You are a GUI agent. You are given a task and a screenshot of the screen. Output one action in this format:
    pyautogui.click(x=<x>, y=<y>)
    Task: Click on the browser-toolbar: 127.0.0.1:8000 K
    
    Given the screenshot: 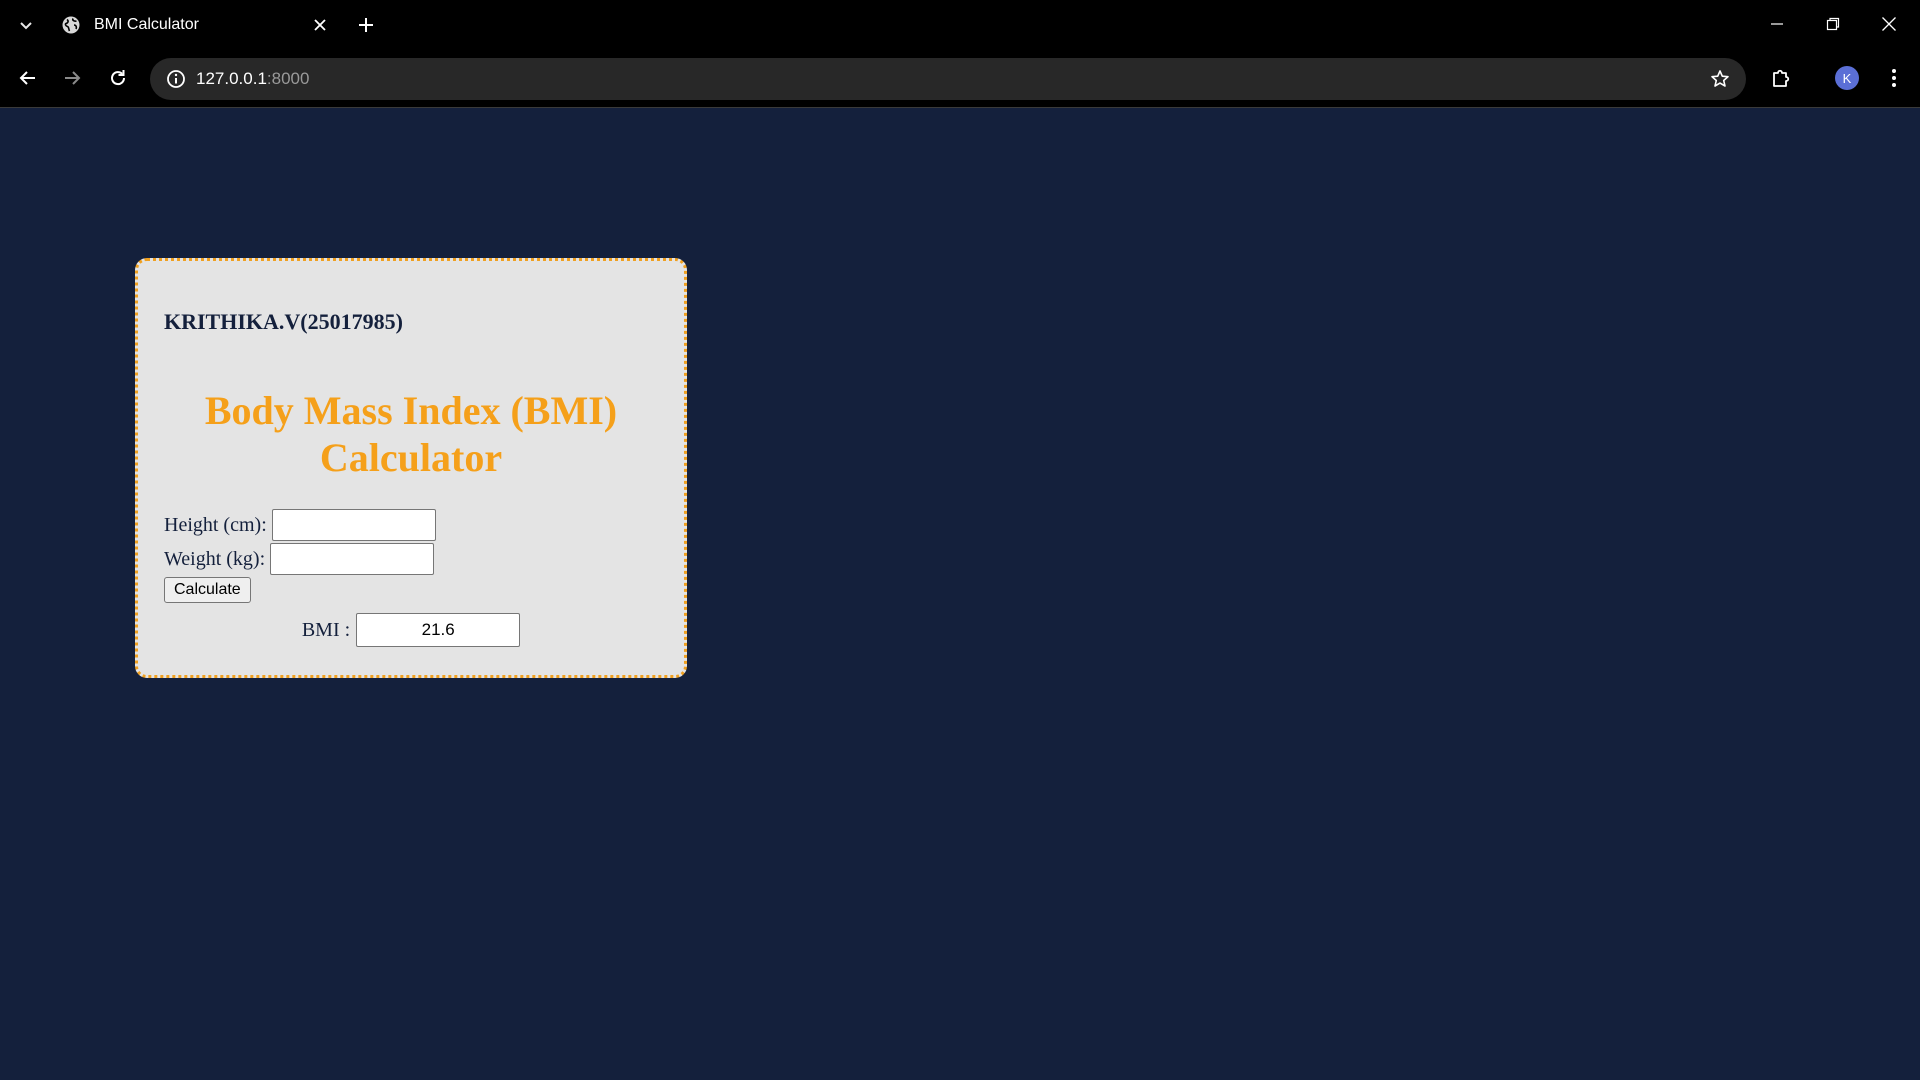 What is the action you would take?
    pyautogui.click(x=960, y=79)
    